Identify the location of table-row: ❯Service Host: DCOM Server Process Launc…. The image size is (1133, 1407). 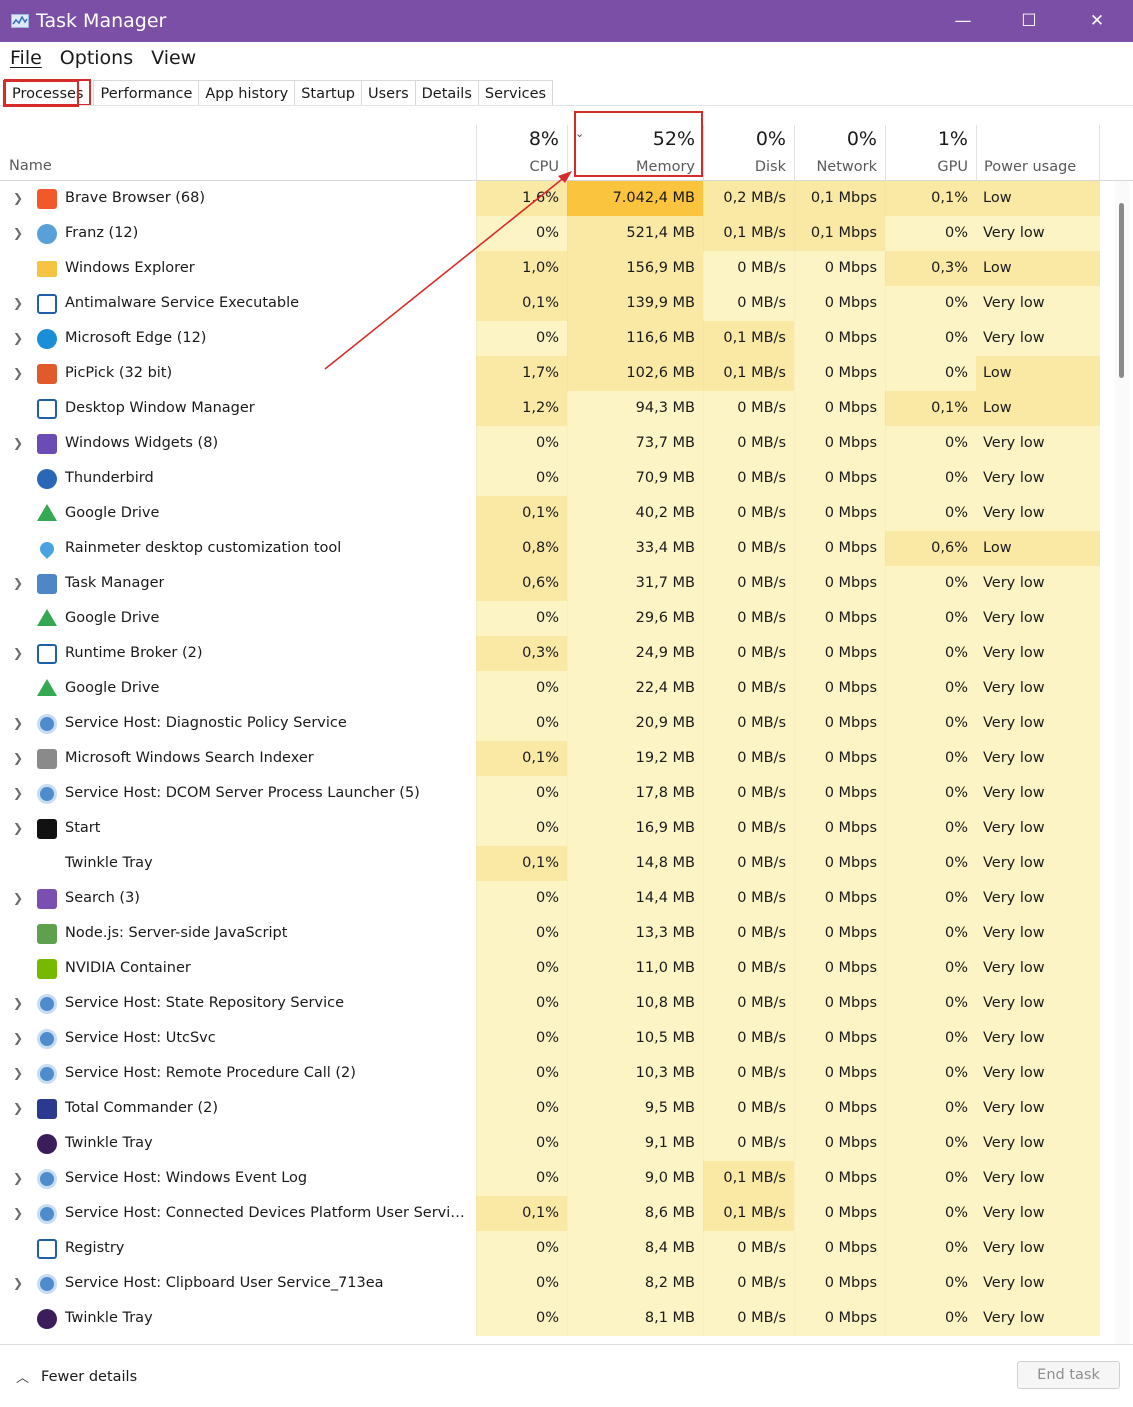
(550, 793).